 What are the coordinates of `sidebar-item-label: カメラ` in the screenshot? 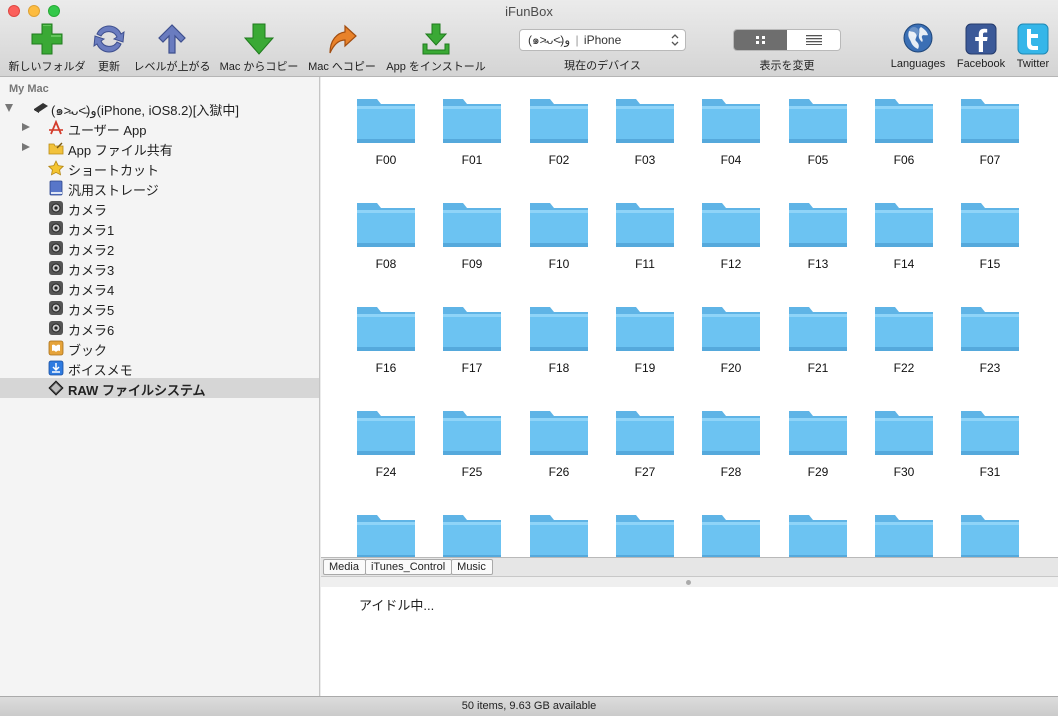 It's located at (88, 210).